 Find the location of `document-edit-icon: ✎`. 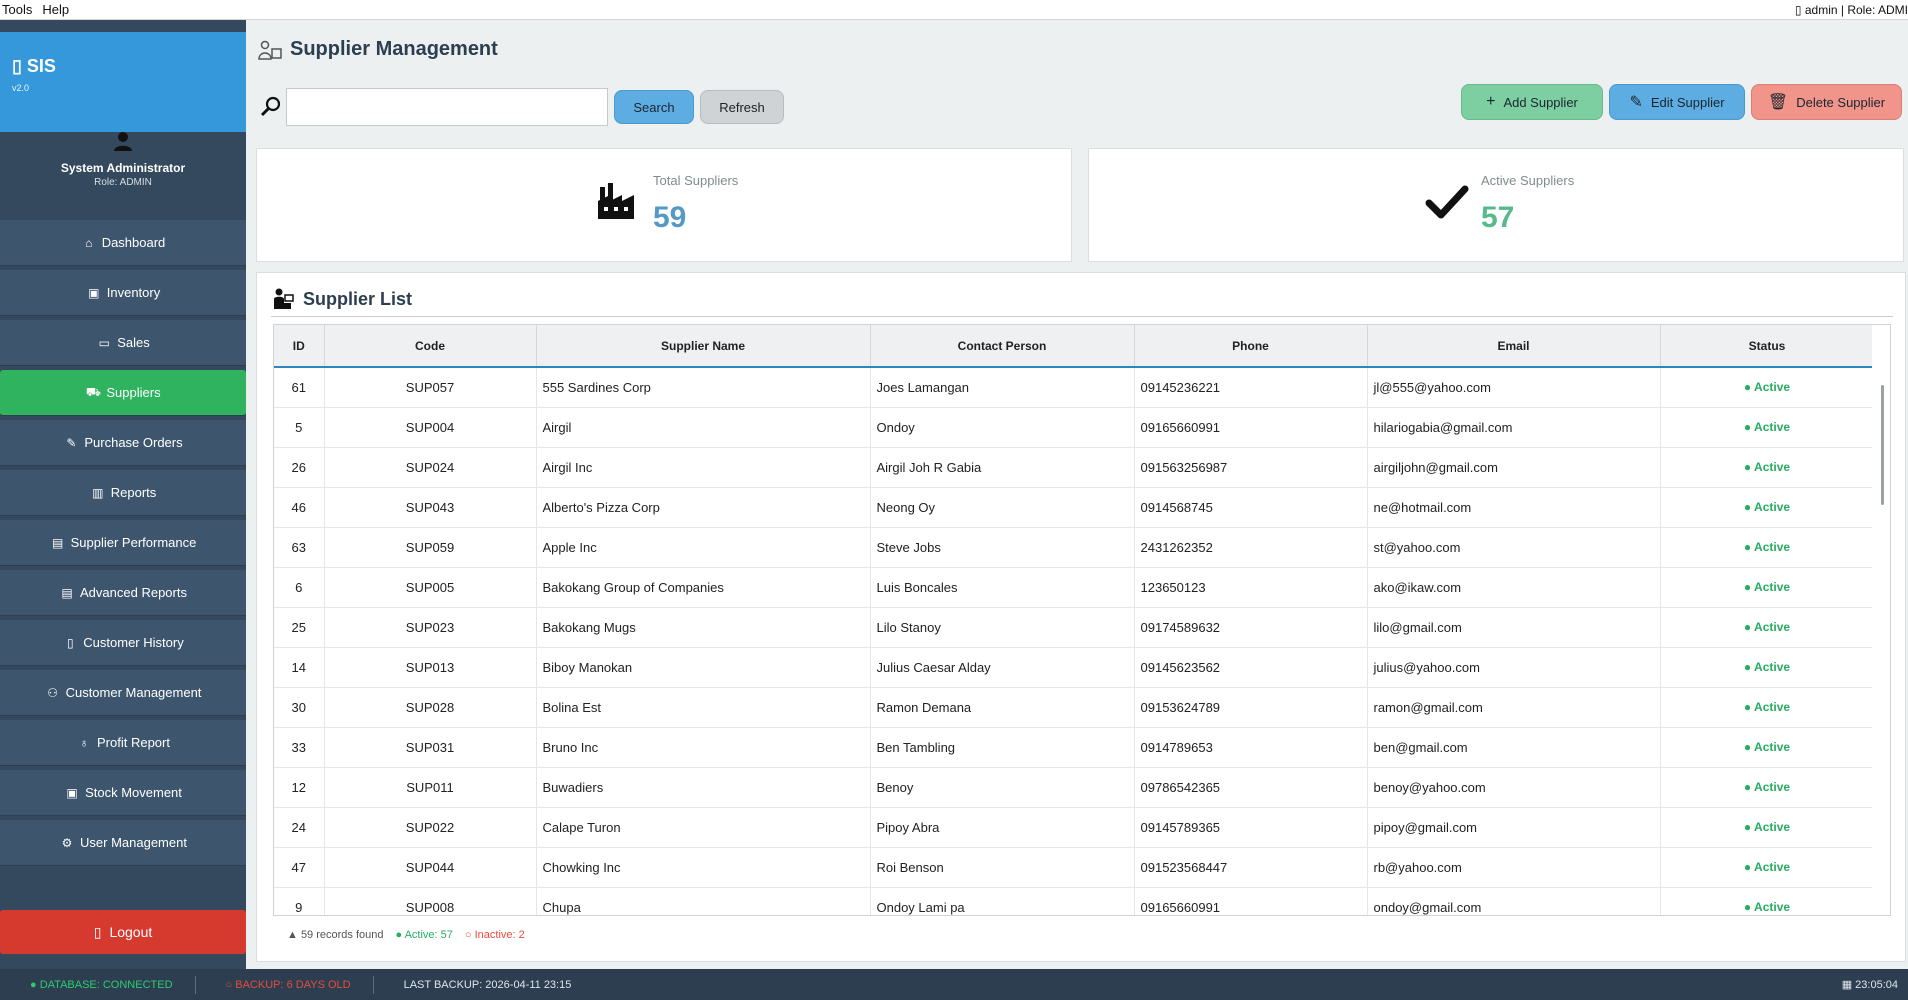

document-edit-icon: ✎ is located at coordinates (71, 442).